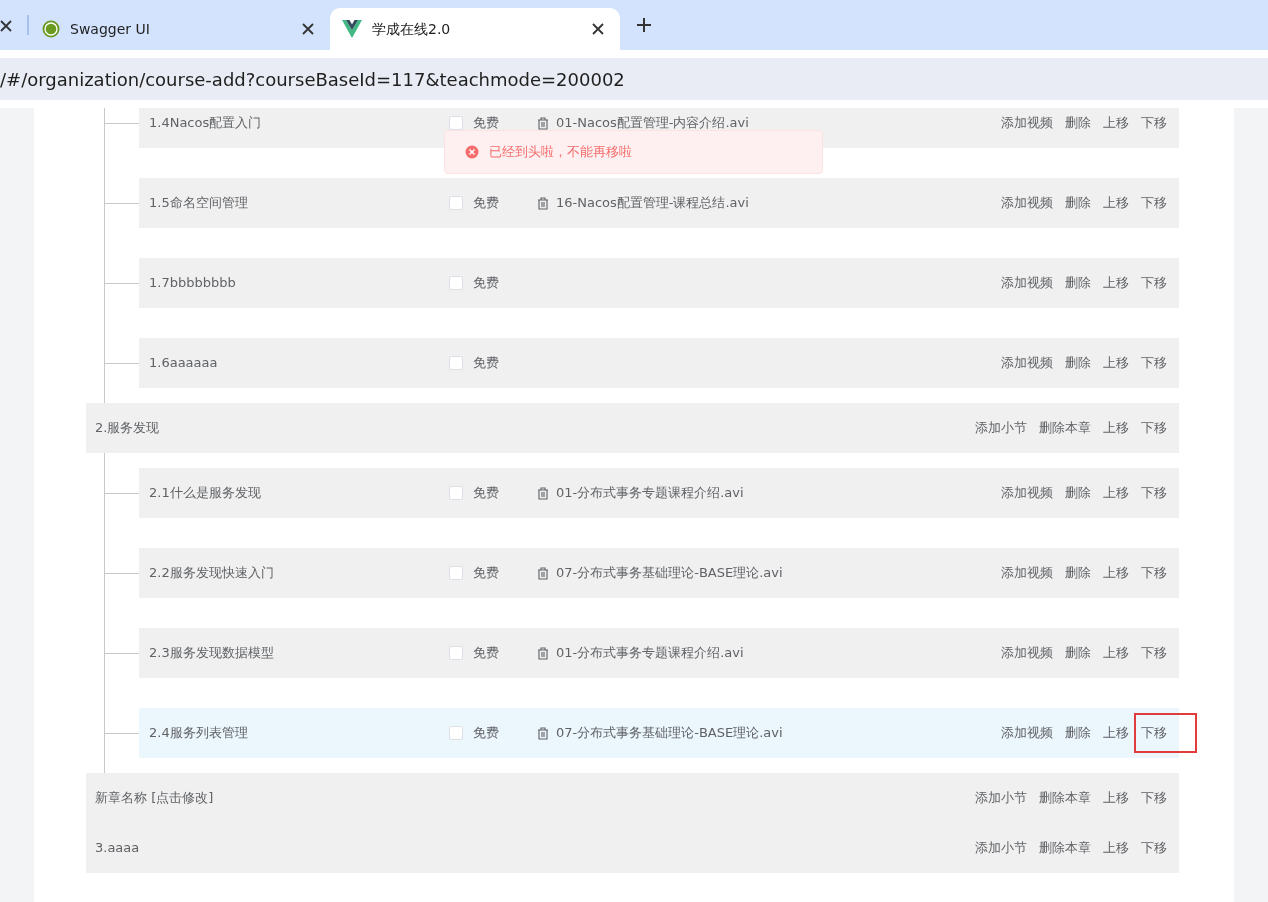 This screenshot has height=902, width=1268. What do you see at coordinates (117, 848) in the screenshot?
I see `chapter-title: 3.aaaa` at bounding box center [117, 848].